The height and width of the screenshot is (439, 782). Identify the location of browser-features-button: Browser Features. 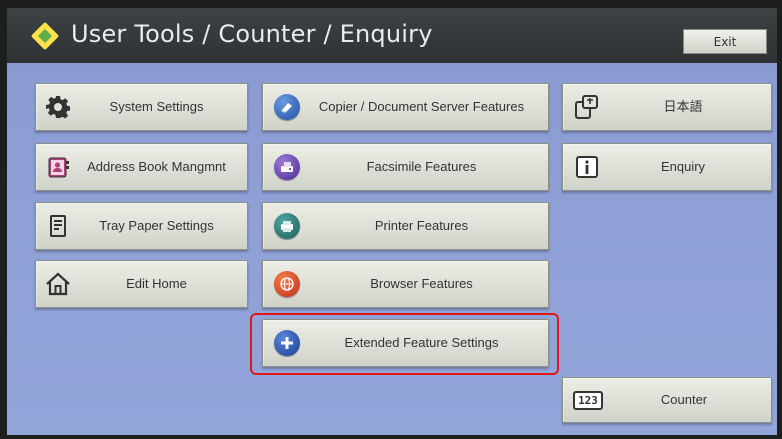
(405, 284).